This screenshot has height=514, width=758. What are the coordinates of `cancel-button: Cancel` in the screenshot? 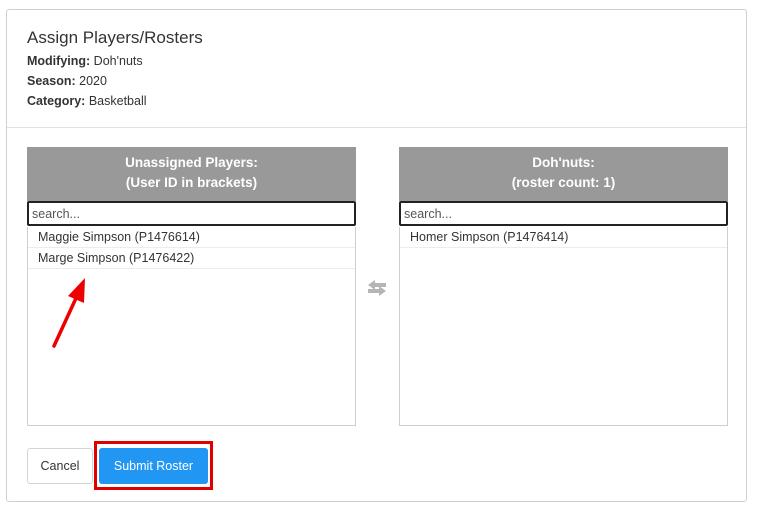 It's located at (60, 466).